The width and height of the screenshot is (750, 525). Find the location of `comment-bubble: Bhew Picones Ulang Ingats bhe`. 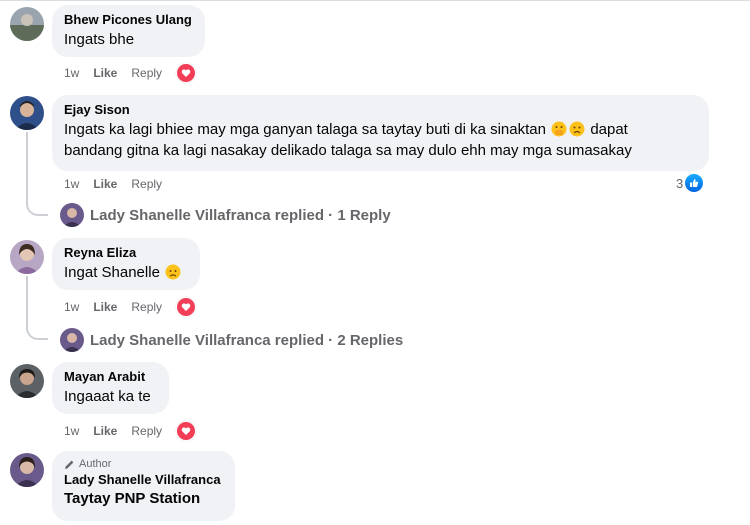

comment-bubble: Bhew Picones Ulang Ingats bhe is located at coordinates (128, 31).